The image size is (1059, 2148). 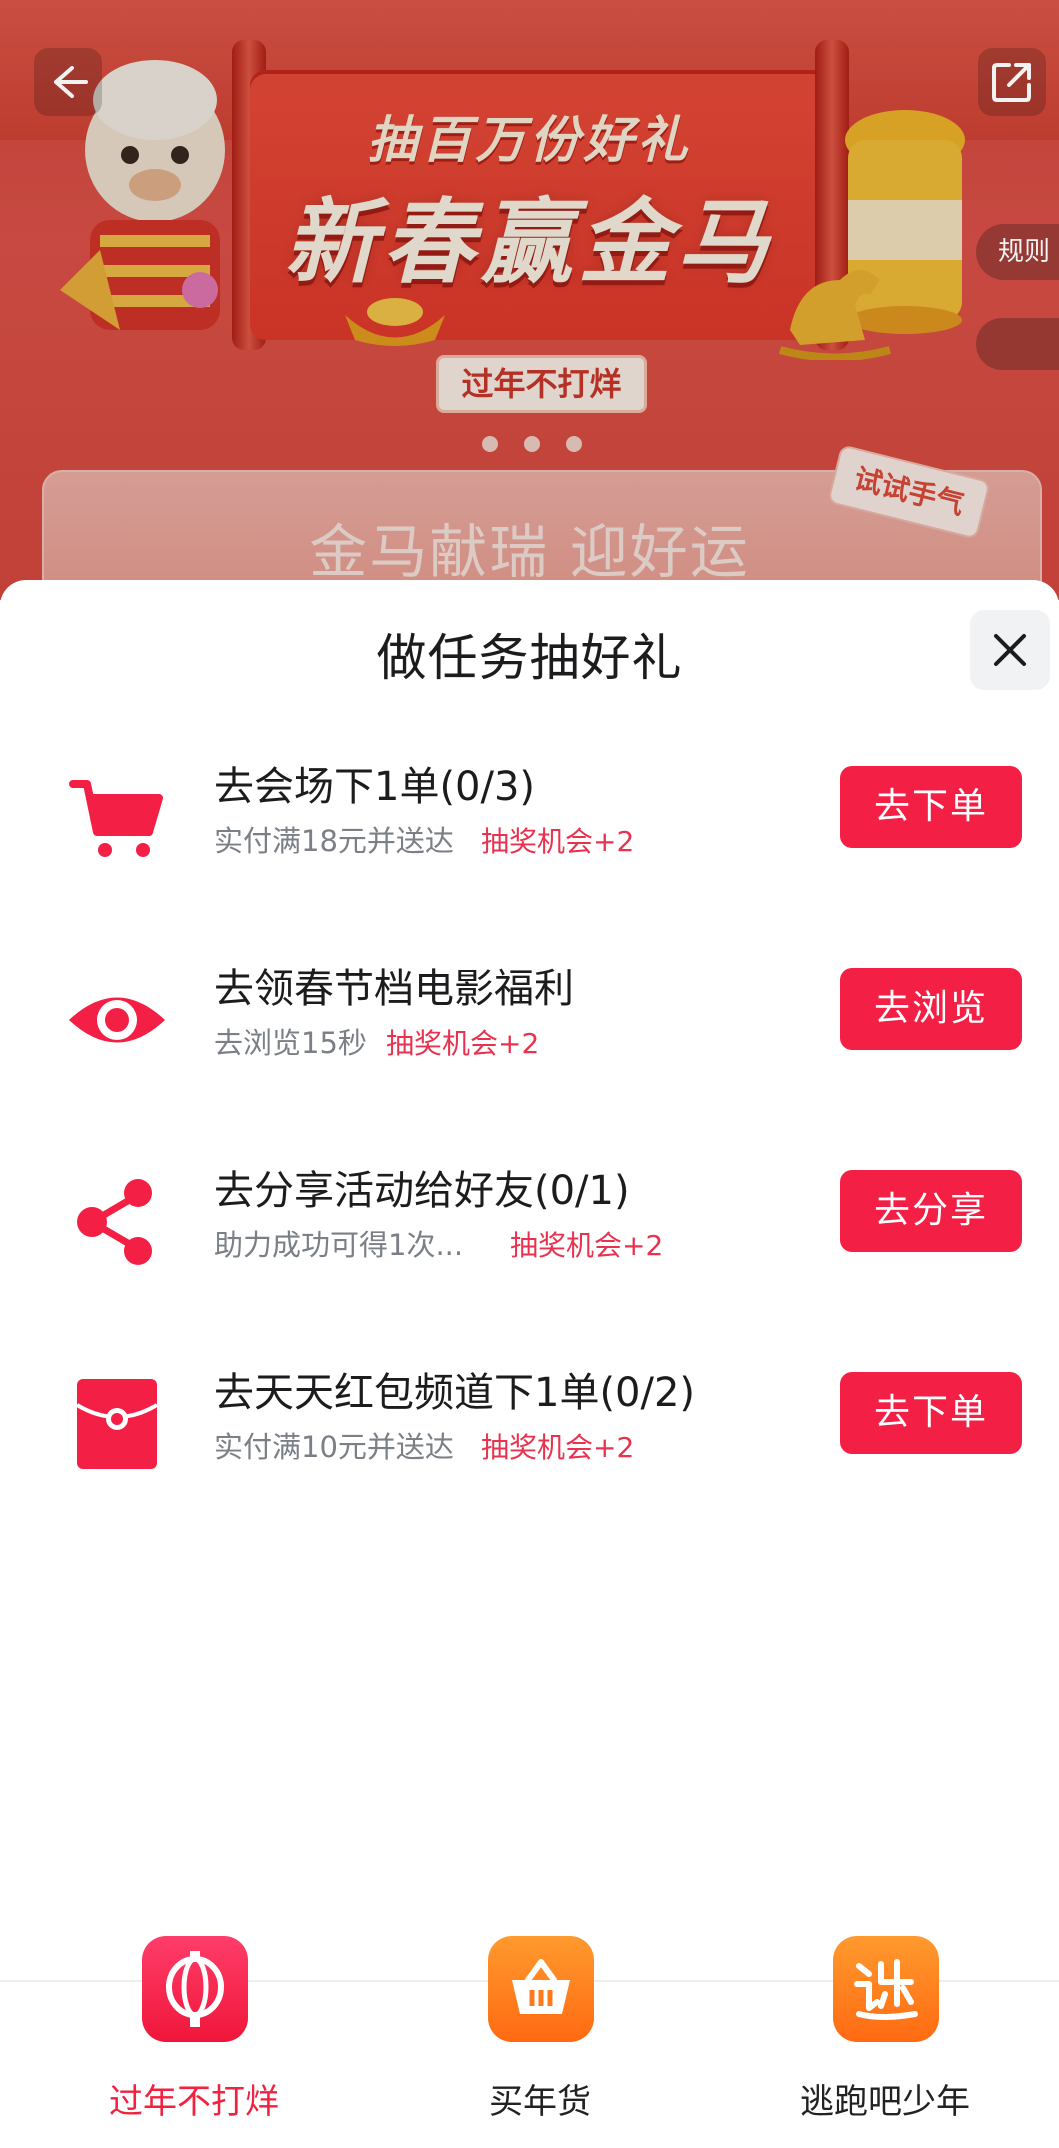 I want to click on share-button, so click(x=1012, y=82).